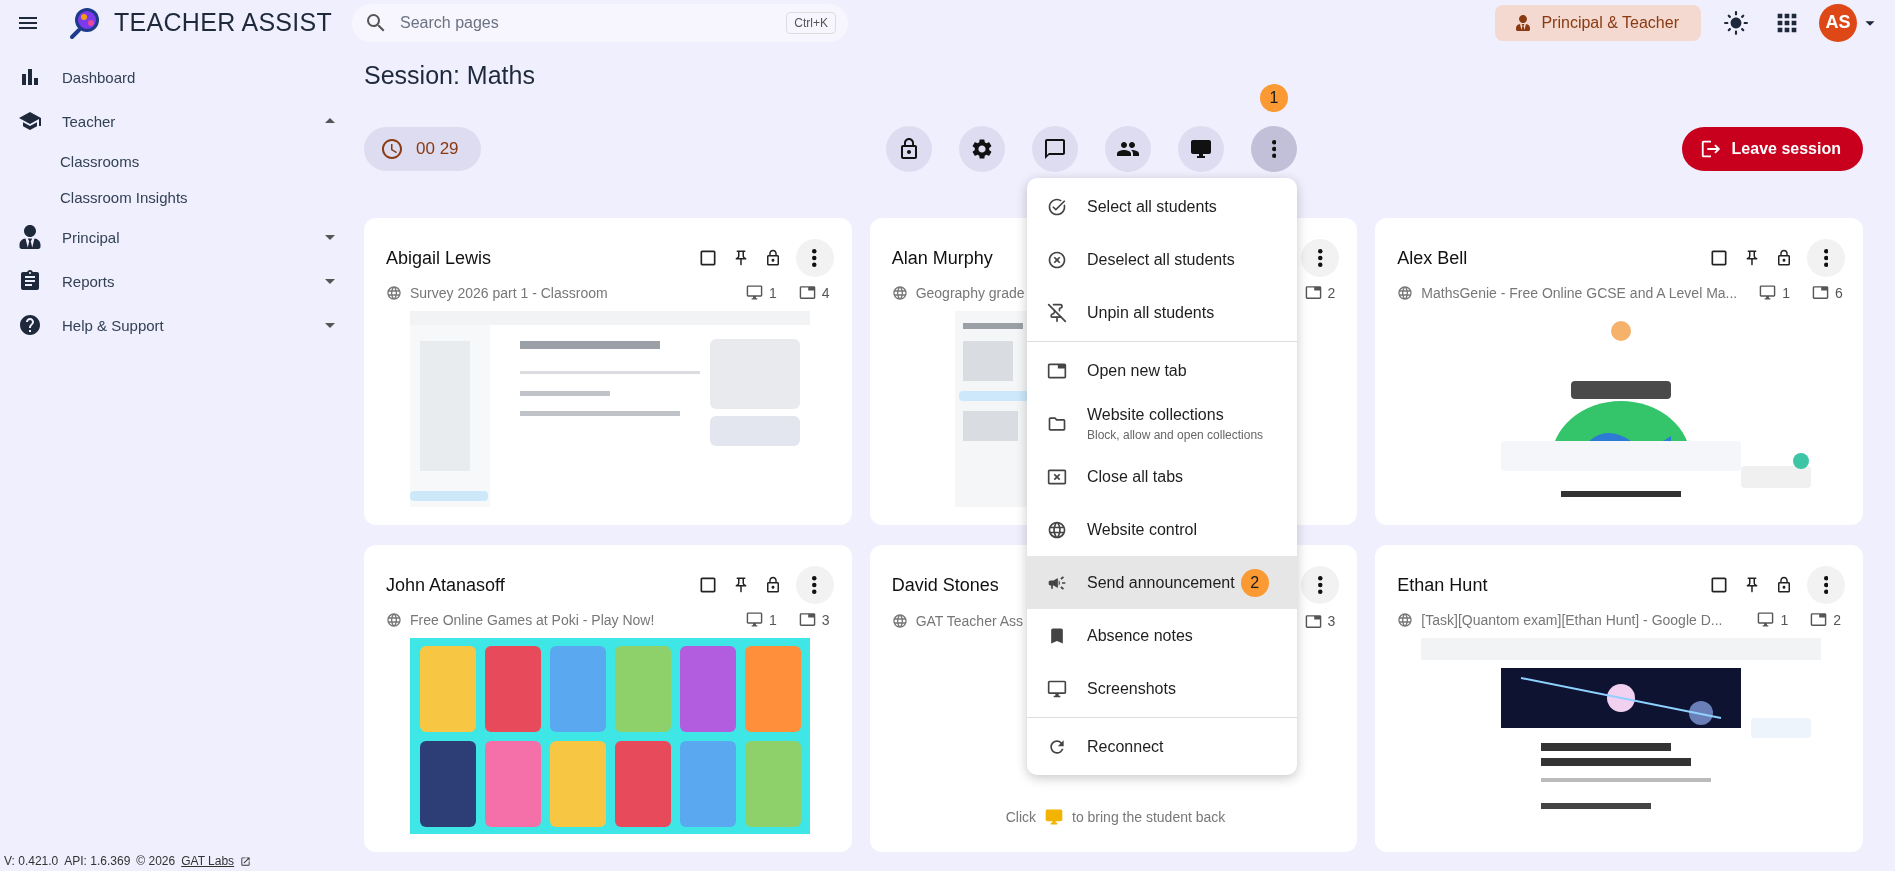  What do you see at coordinates (942, 258) in the screenshot?
I see `student-name: Alan Murphy` at bounding box center [942, 258].